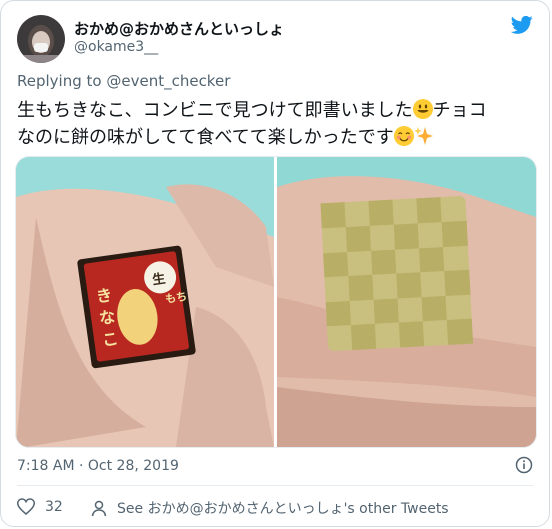 The image size is (552, 529). Describe the element at coordinates (26, 506) in the screenshot. I see `heart-icon` at that location.